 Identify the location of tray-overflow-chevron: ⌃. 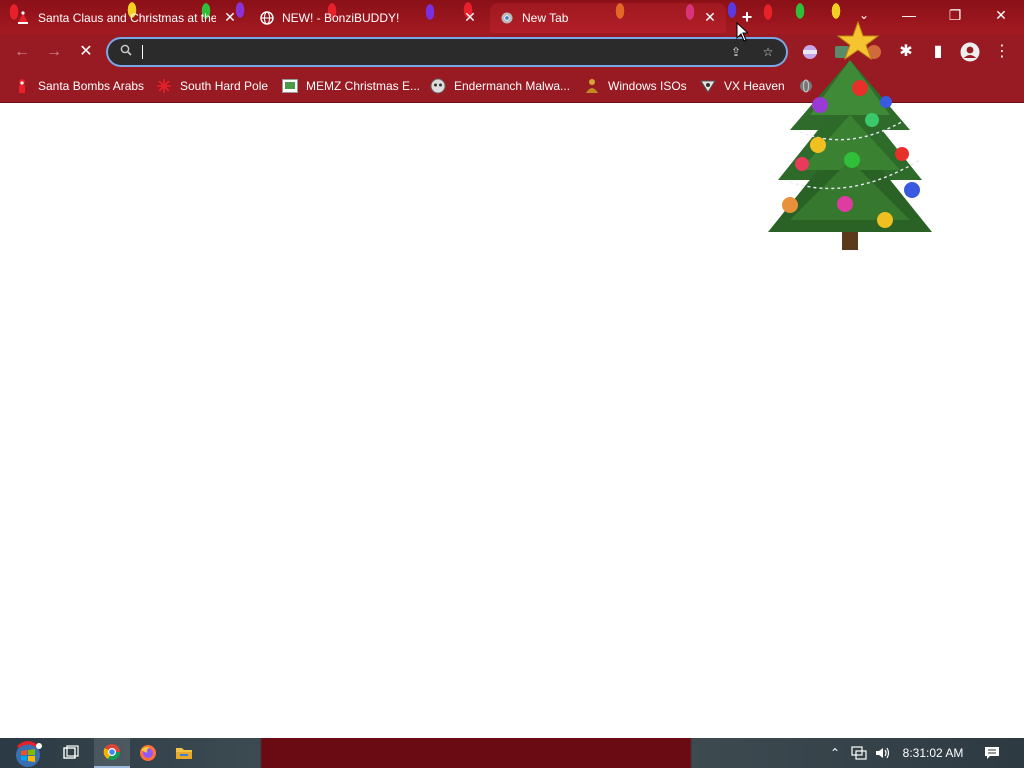
(835, 753).